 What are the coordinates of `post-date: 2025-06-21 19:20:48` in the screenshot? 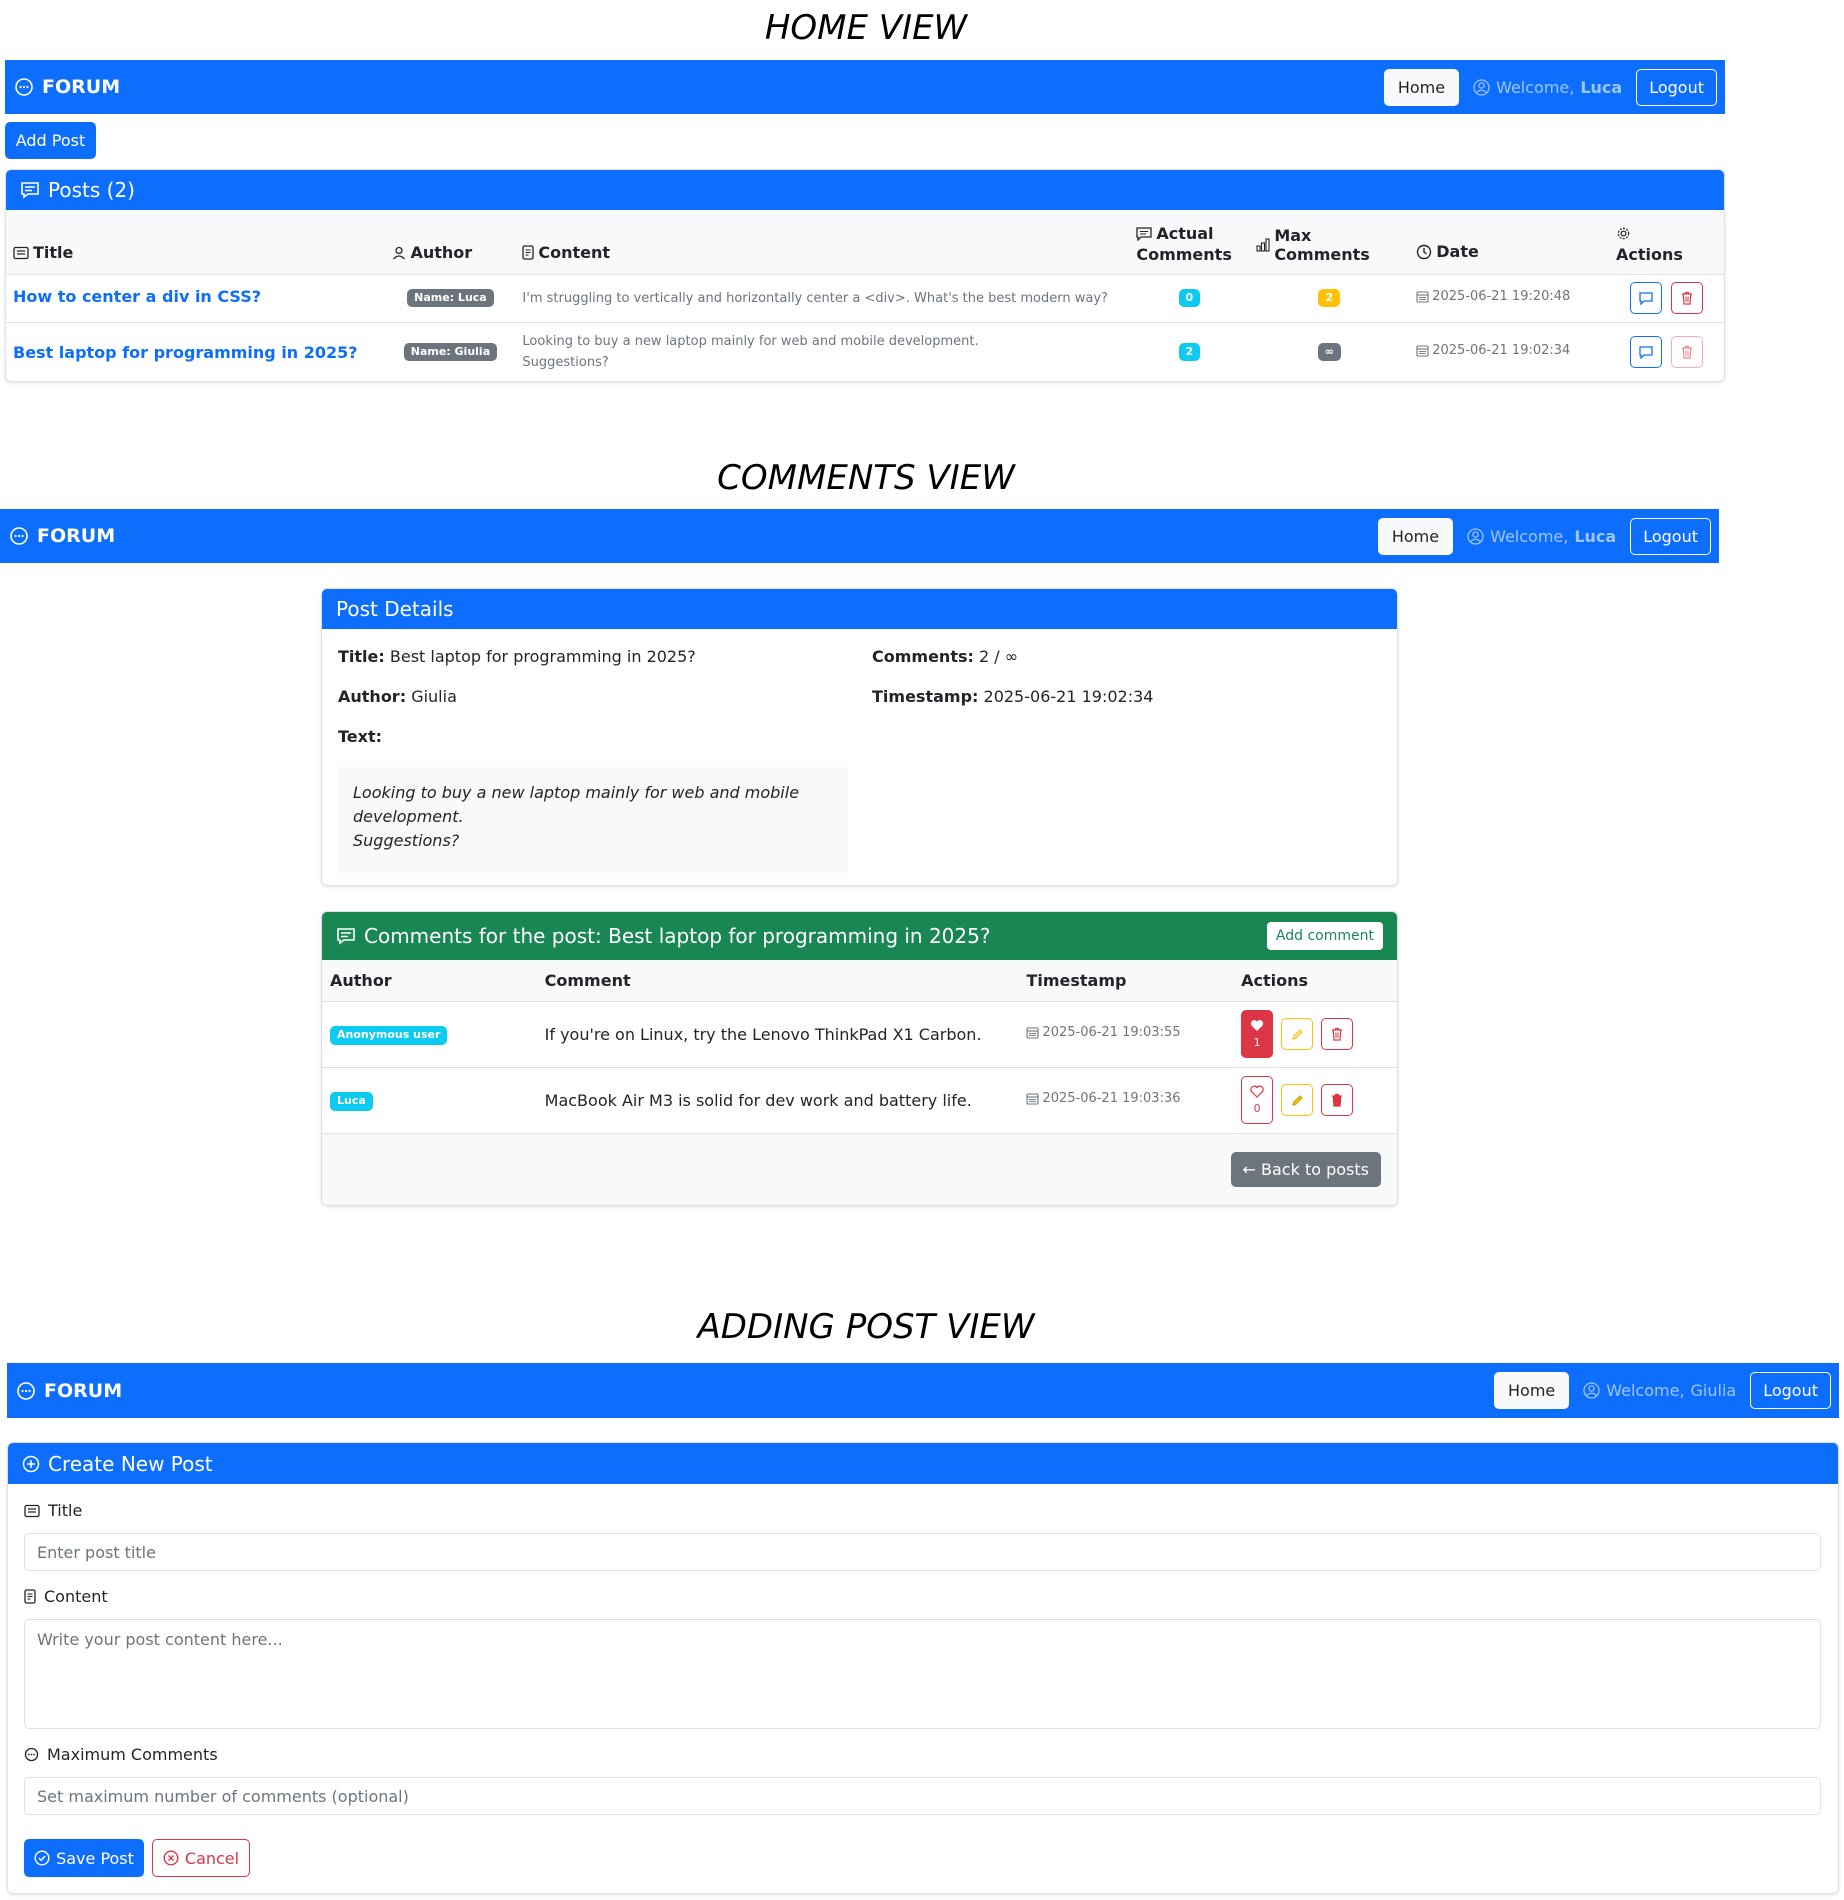 It's located at (1501, 296).